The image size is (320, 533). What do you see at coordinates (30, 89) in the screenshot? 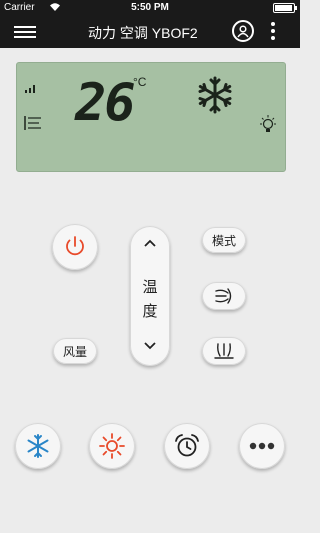
I see `signal-strength-icon` at bounding box center [30, 89].